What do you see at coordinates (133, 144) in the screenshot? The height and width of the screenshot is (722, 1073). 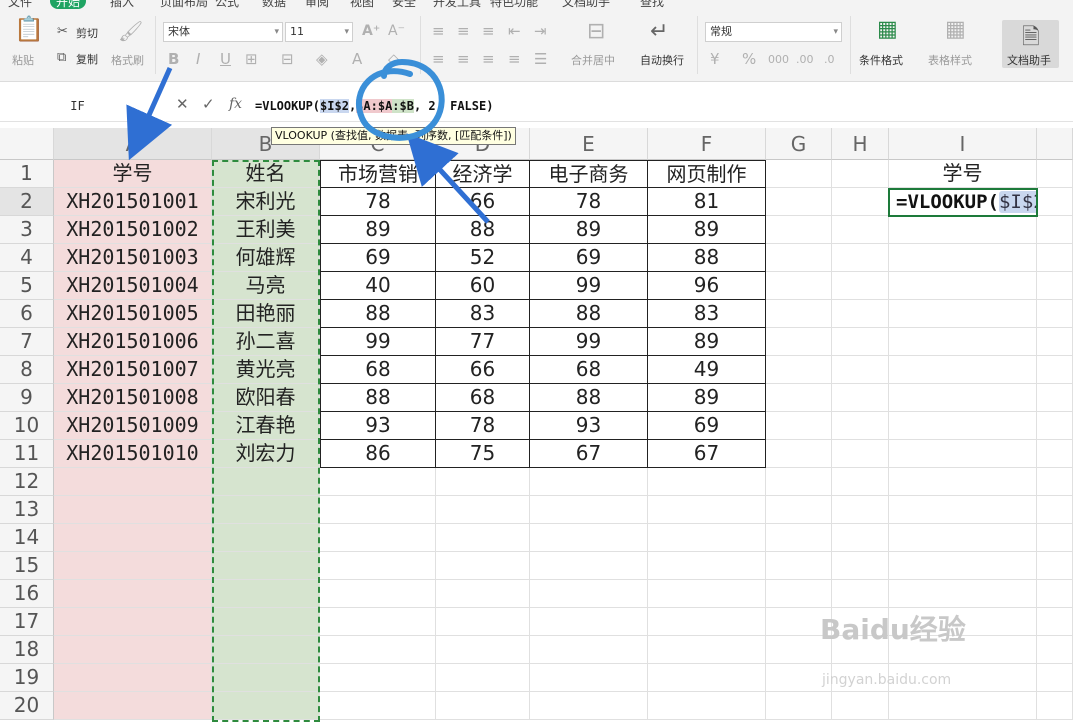 I see `column-header-a: A` at bounding box center [133, 144].